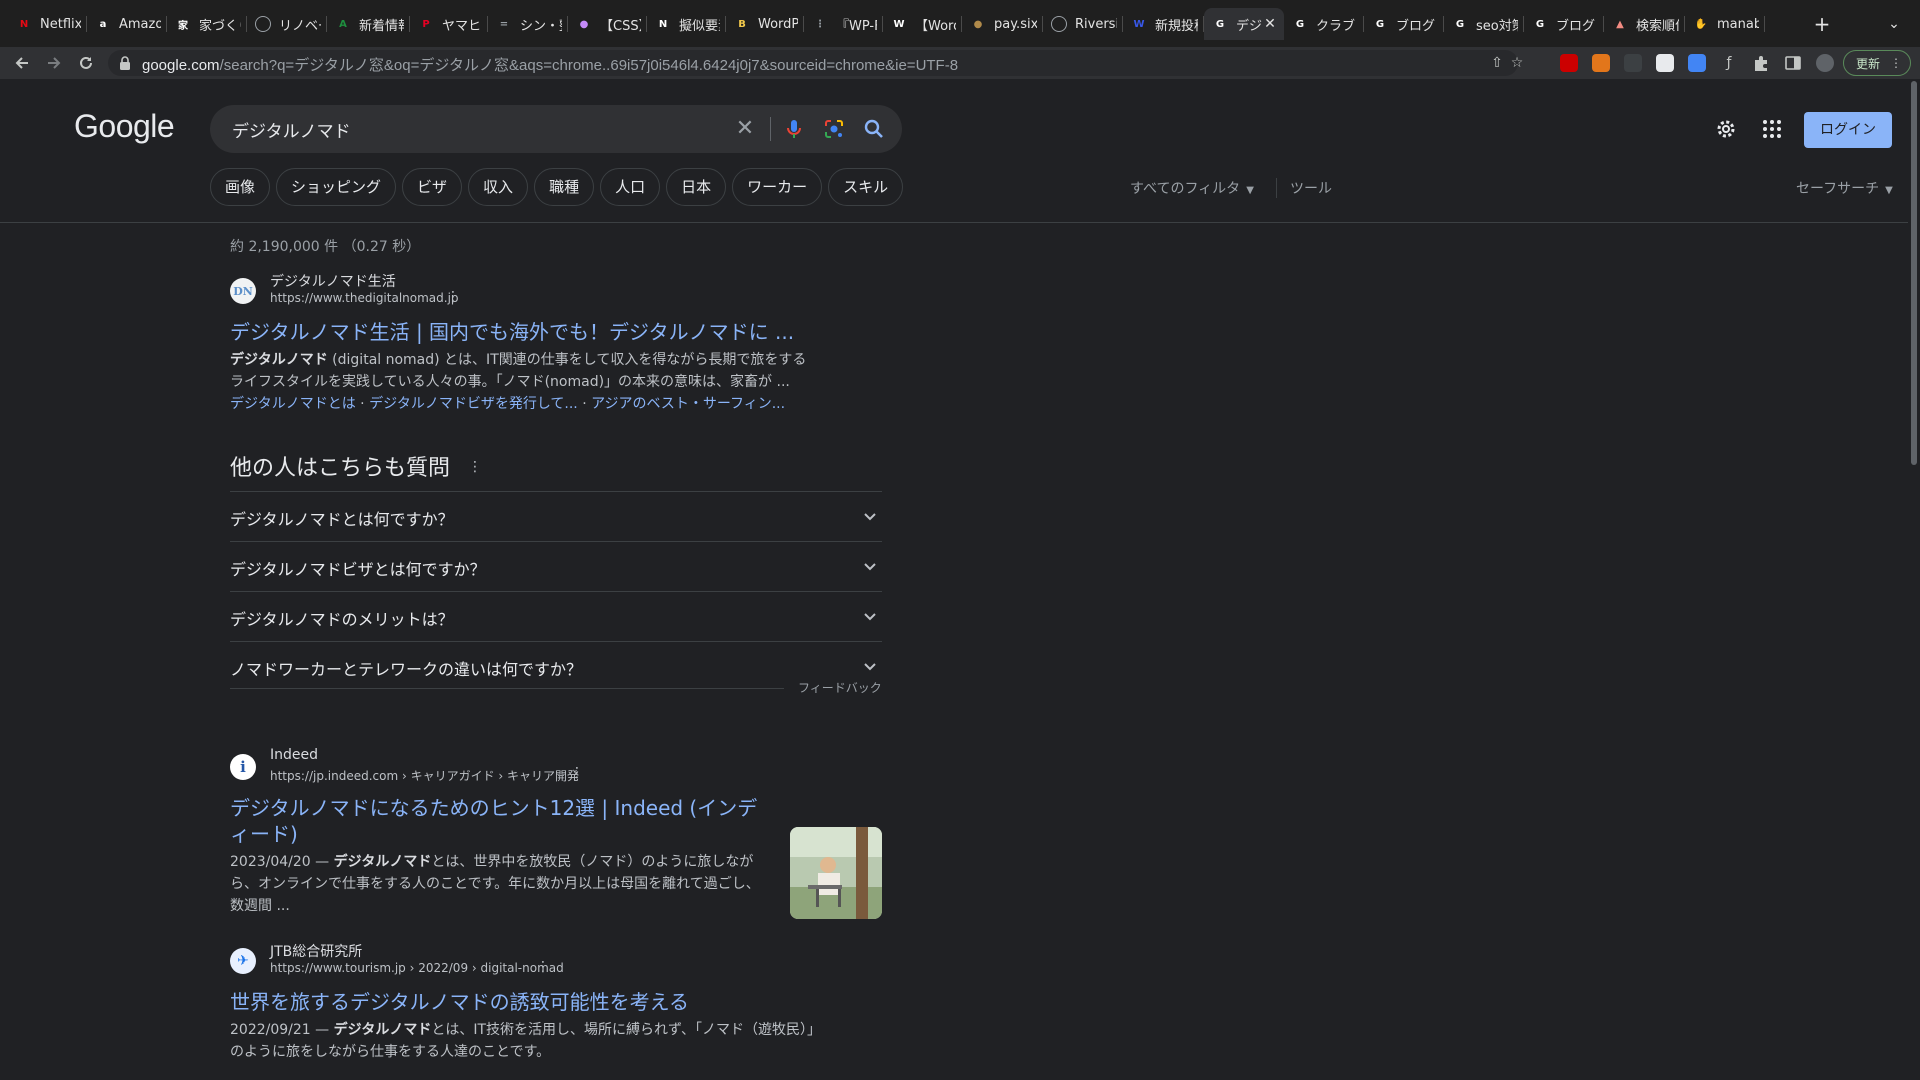 Image resolution: width=1920 pixels, height=1080 pixels. Describe the element at coordinates (556, 566) in the screenshot. I see `paa-question: デジタルノマドビザとは何ですか？` at that location.